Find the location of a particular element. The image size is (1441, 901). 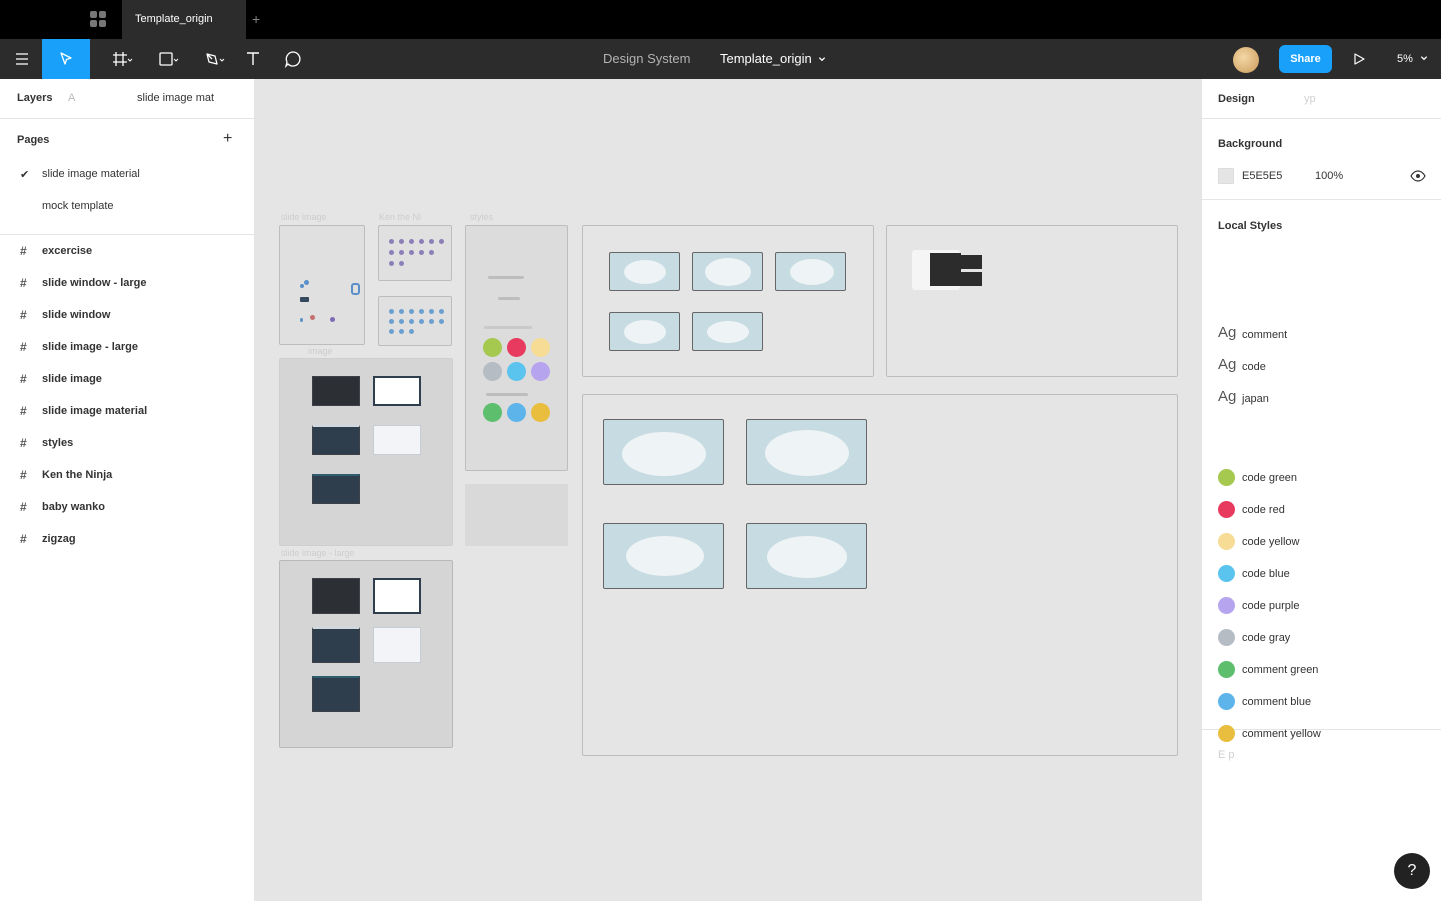

pen-icon is located at coordinates (212, 59).